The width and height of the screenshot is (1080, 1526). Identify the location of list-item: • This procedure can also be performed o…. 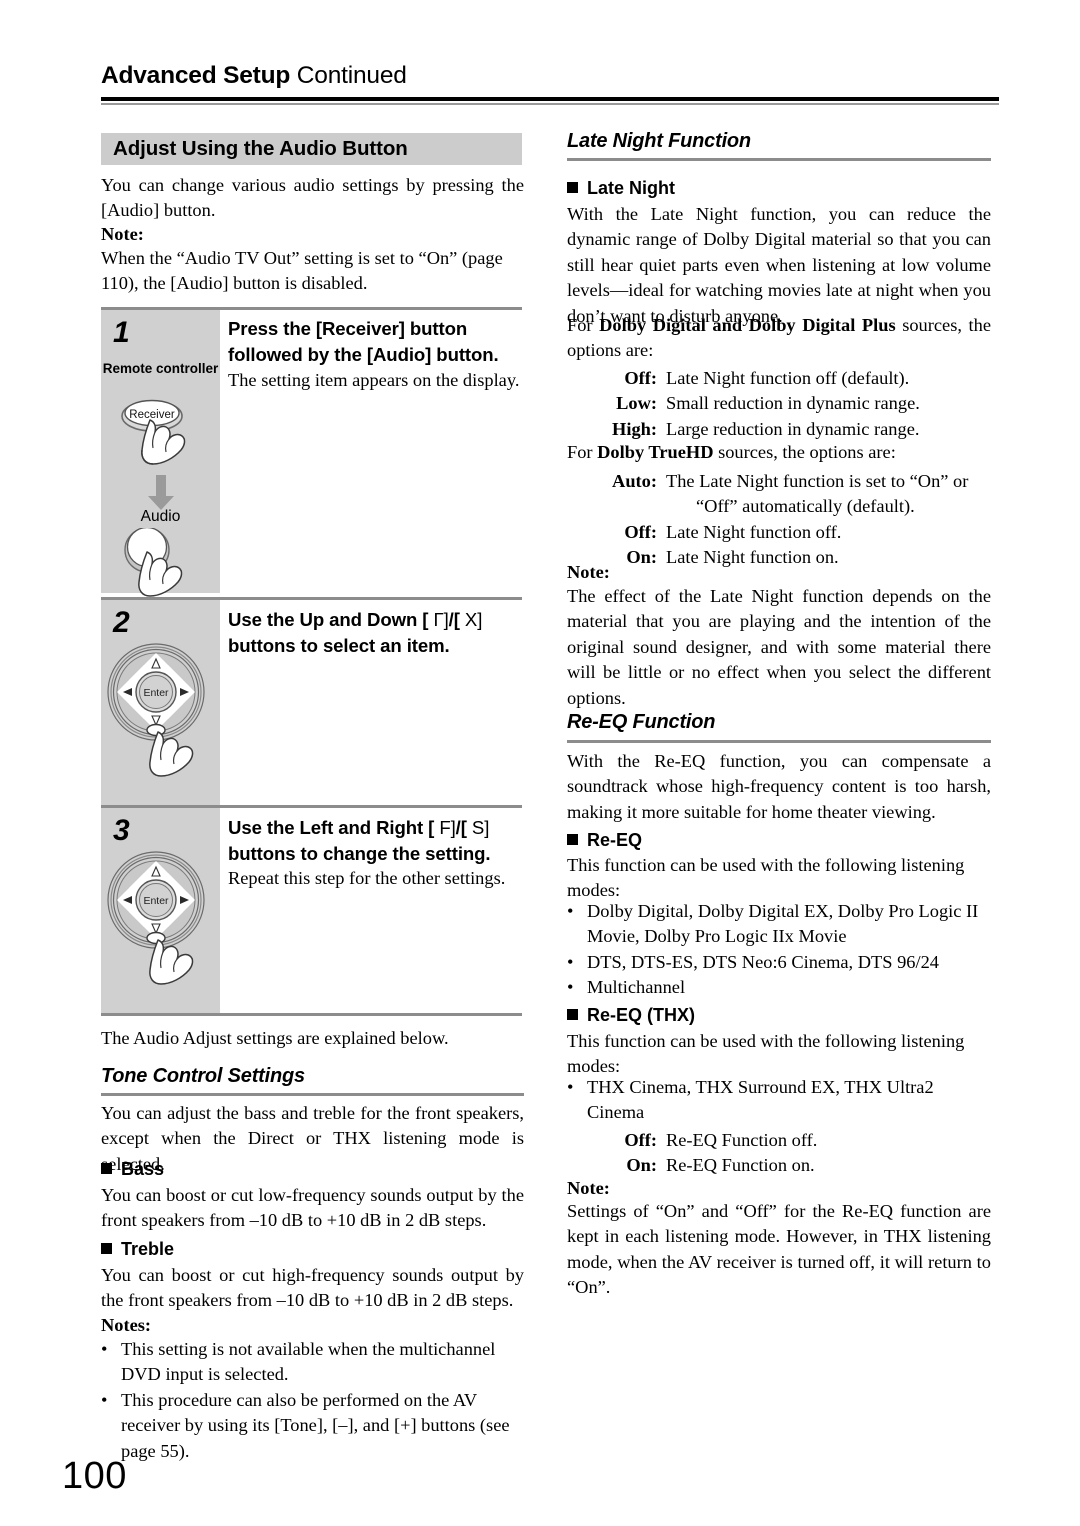
(312, 1426).